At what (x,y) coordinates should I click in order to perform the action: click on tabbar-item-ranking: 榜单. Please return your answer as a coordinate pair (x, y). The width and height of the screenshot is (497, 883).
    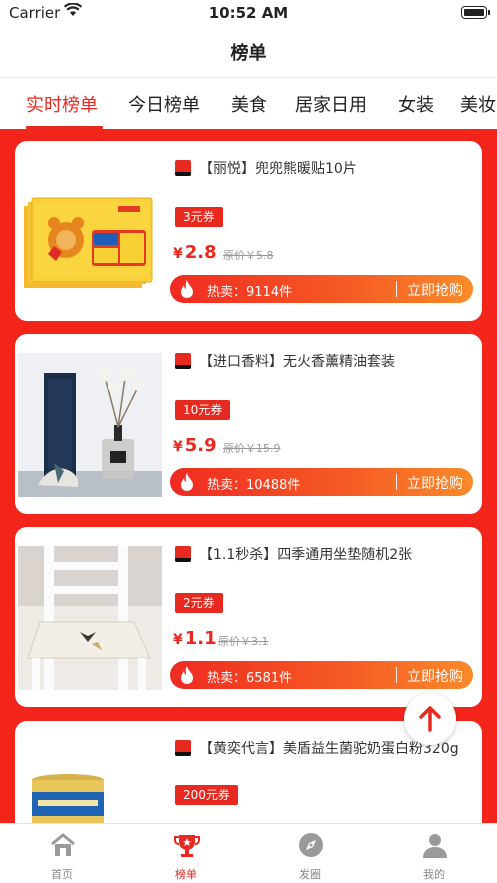
    Looking at the image, I should click on (186, 853).